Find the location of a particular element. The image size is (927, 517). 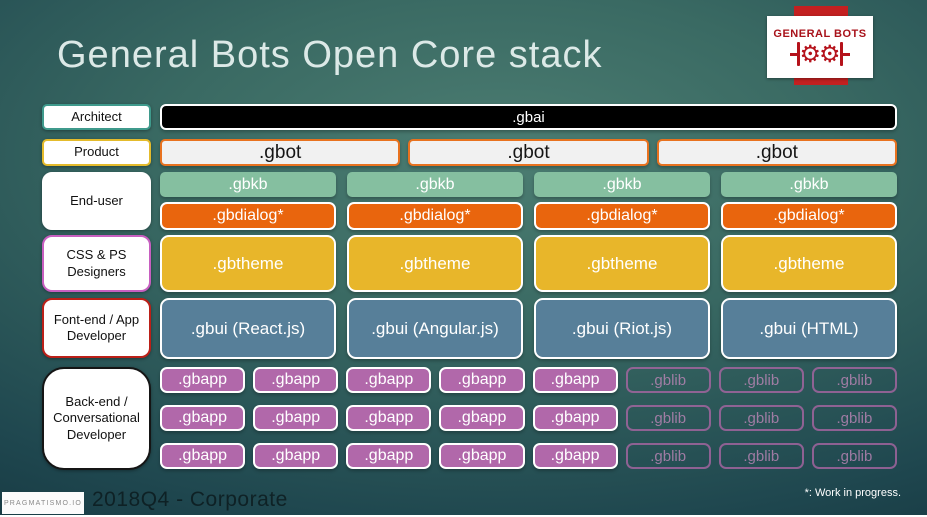

row-gbkb: .gbkb .gbkb .gbkb .gbkb is located at coordinates (528, 184).